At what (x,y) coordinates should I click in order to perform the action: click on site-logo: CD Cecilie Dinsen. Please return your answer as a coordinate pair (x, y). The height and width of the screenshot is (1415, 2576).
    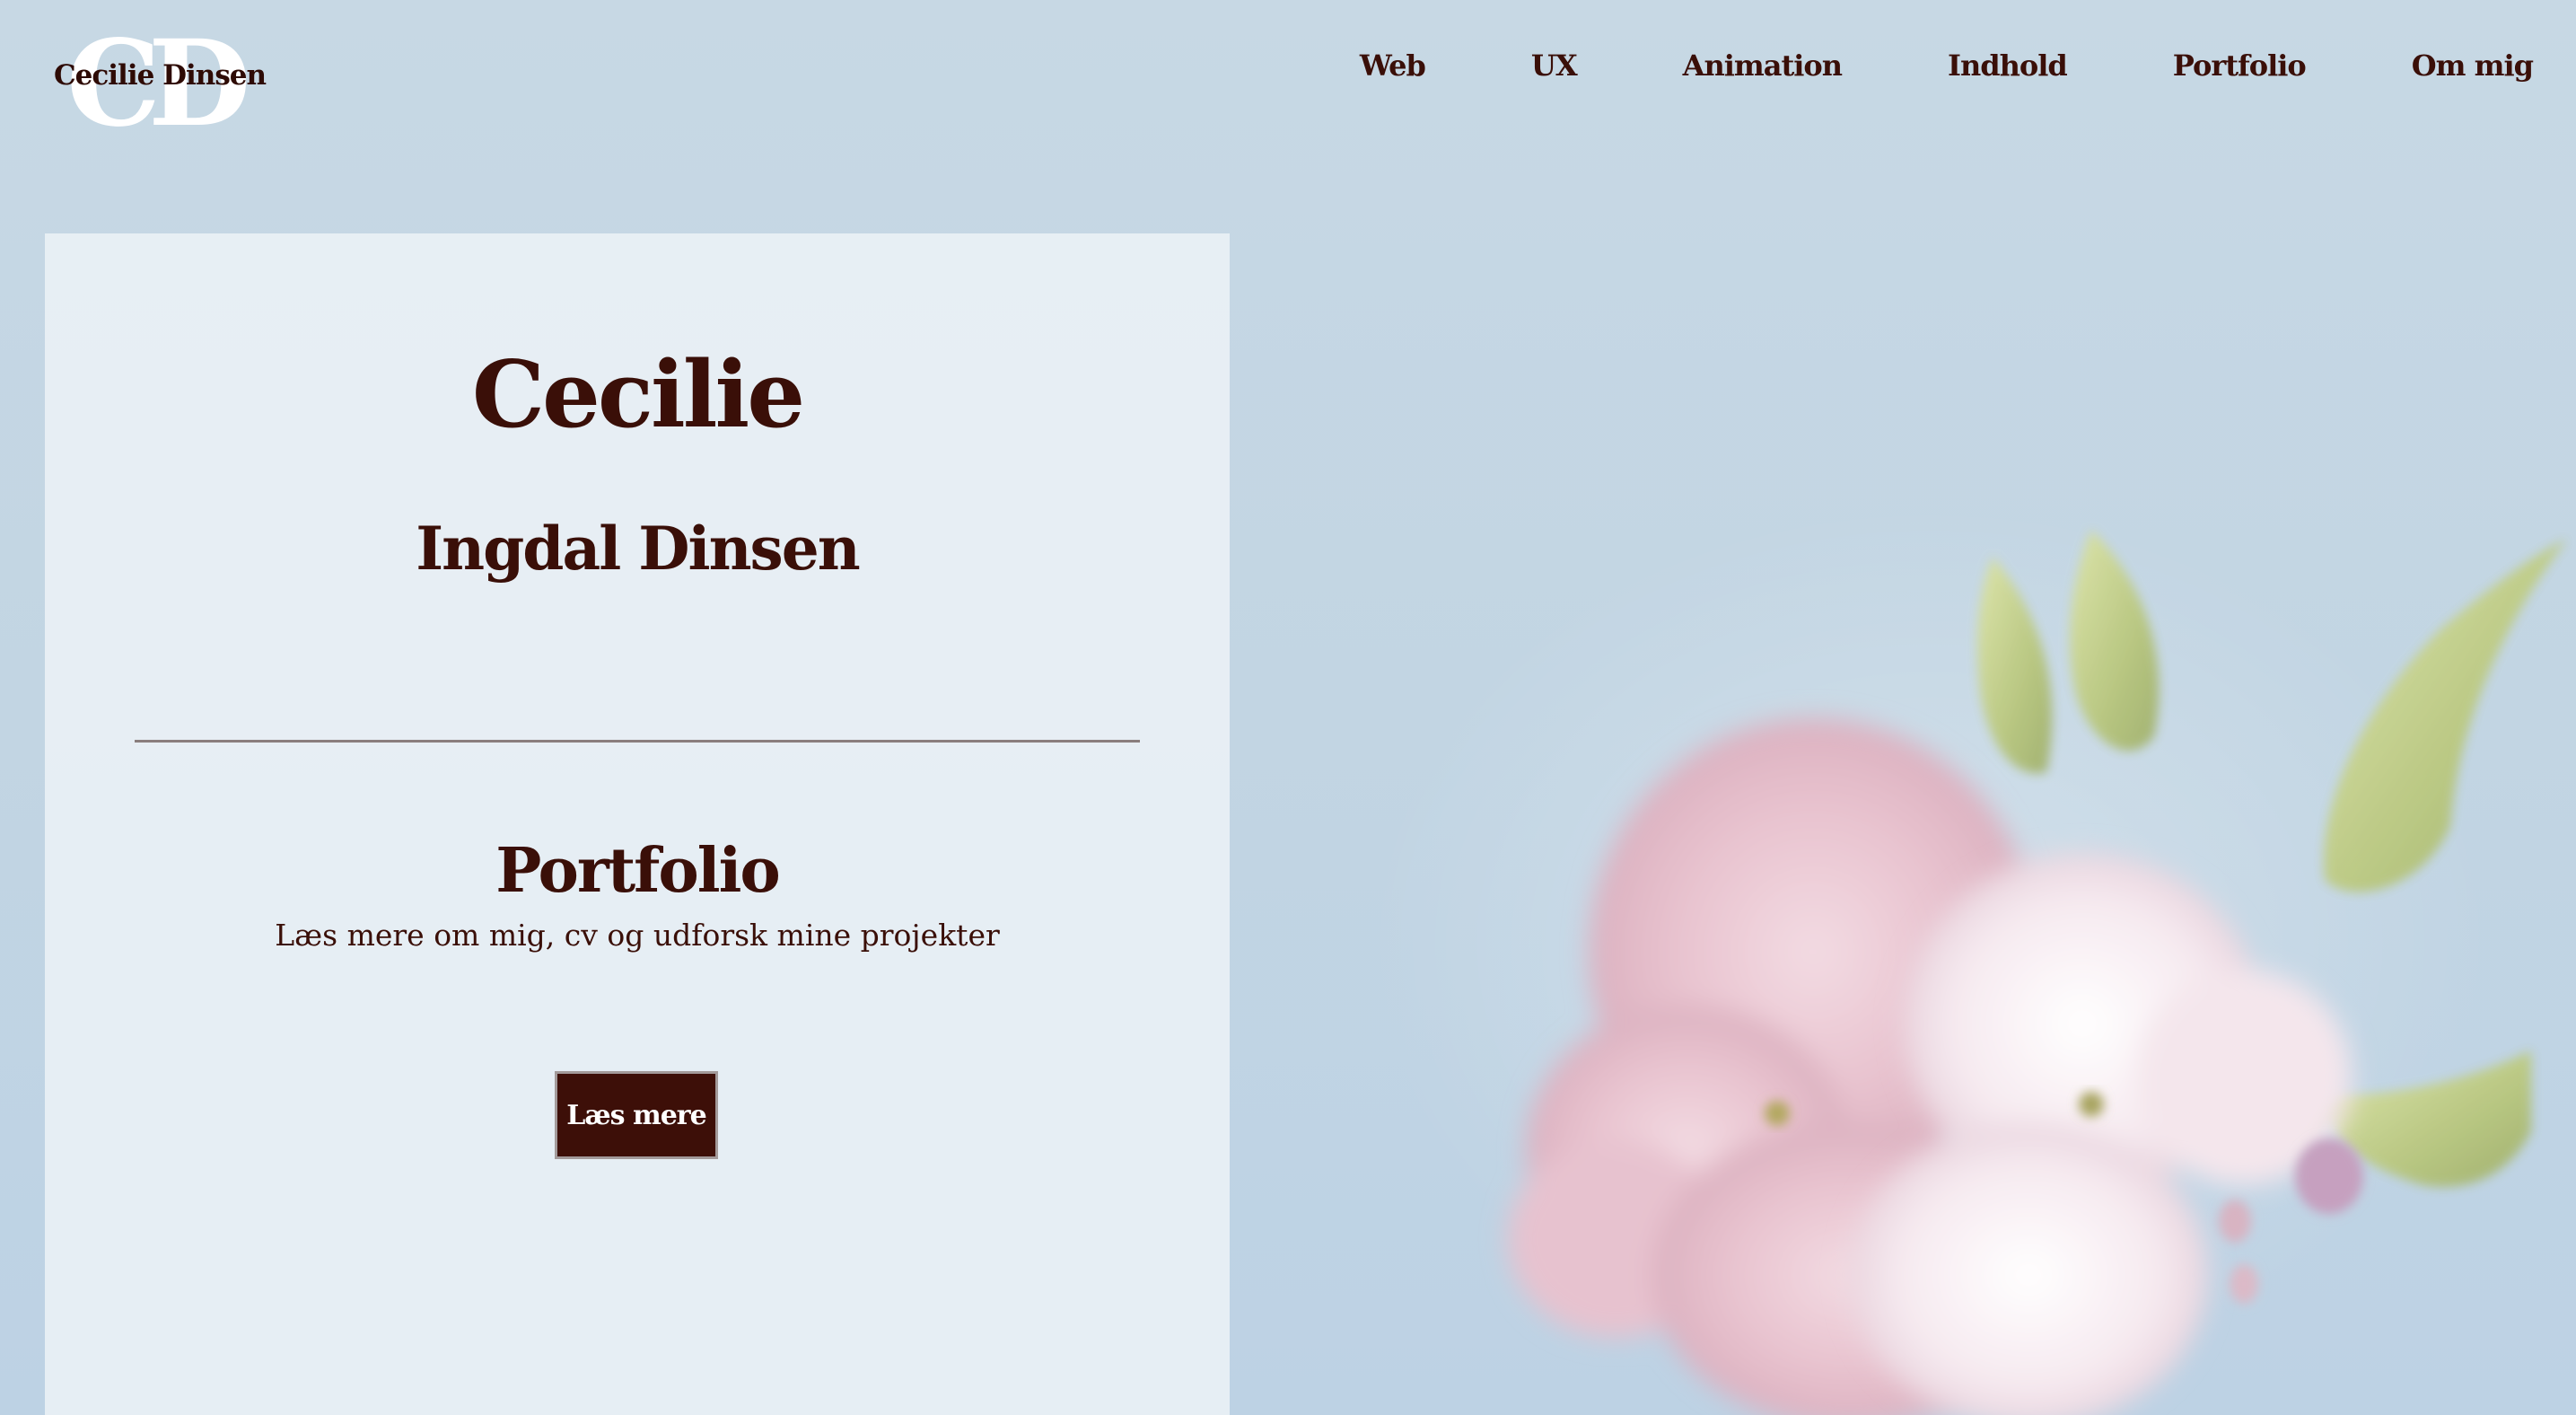
    Looking at the image, I should click on (160, 84).